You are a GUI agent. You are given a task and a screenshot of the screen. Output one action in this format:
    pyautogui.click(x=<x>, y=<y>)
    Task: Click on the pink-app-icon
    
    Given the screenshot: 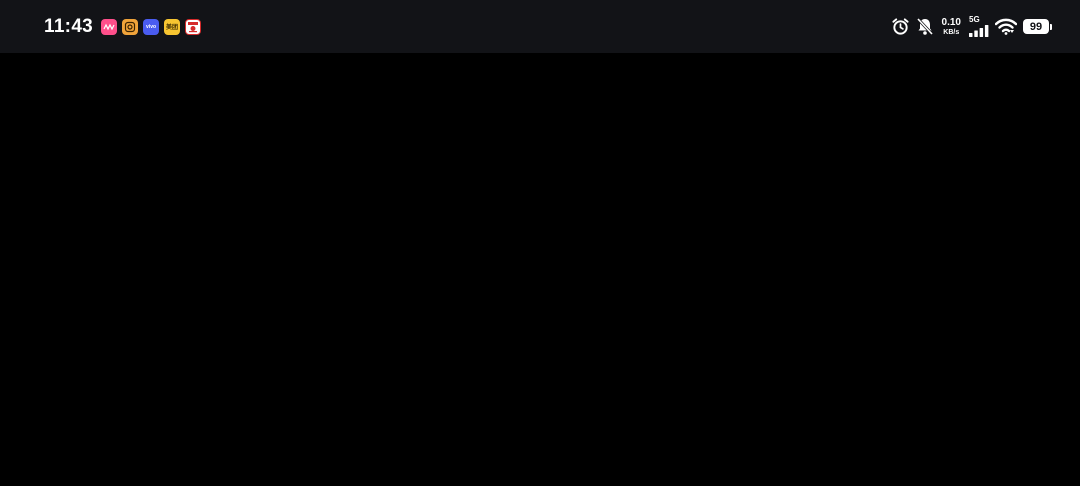 What is the action you would take?
    pyautogui.click(x=109, y=26)
    